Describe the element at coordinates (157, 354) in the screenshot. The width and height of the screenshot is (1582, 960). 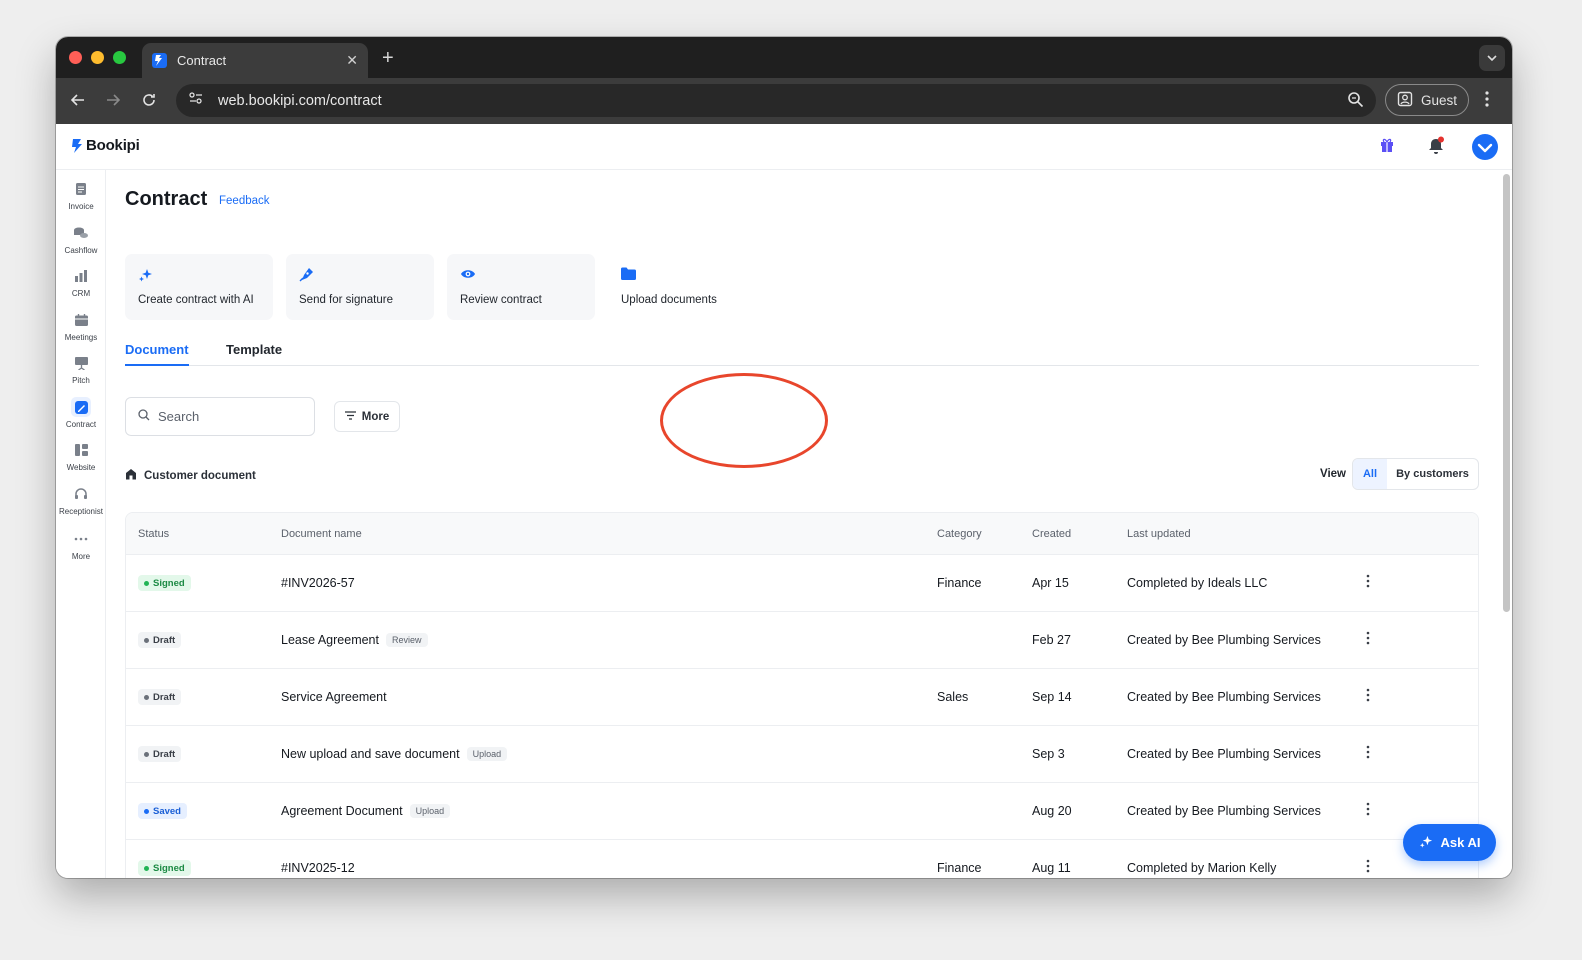
I see `tab-document: Document` at that location.